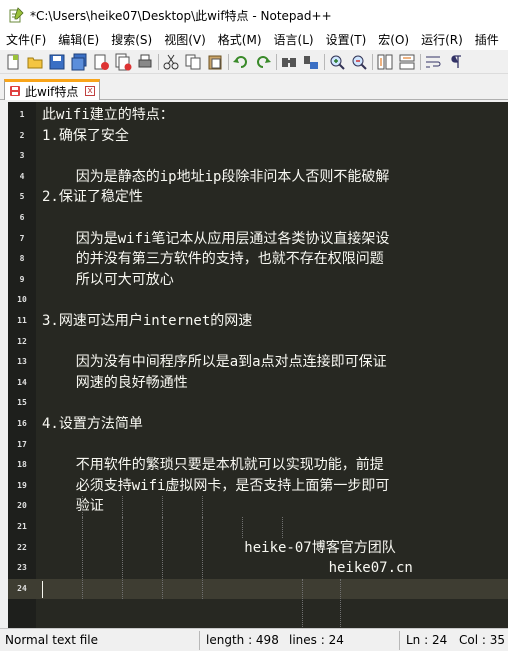  I want to click on close-file-icon, so click(101, 62).